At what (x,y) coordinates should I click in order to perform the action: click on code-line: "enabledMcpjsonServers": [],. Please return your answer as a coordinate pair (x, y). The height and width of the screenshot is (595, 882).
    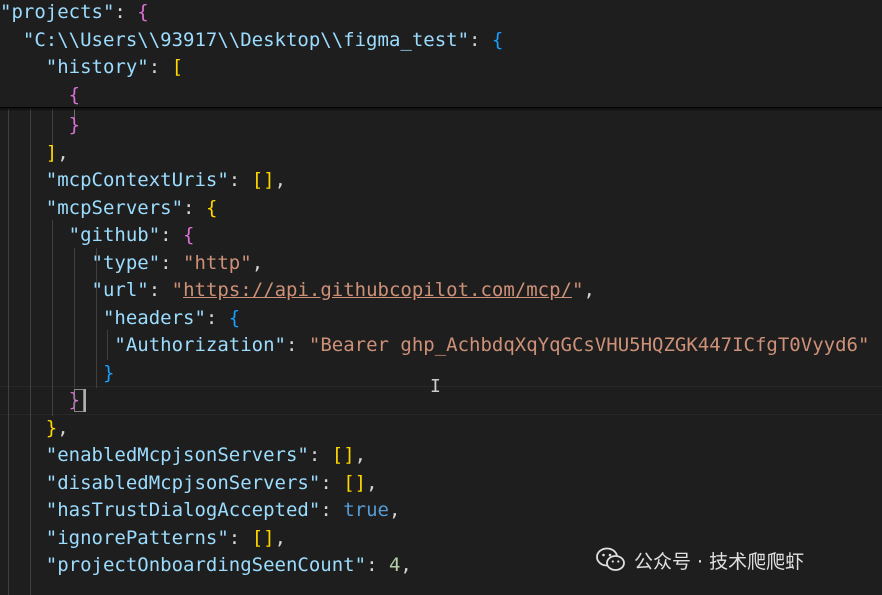
    Looking at the image, I should click on (183, 455).